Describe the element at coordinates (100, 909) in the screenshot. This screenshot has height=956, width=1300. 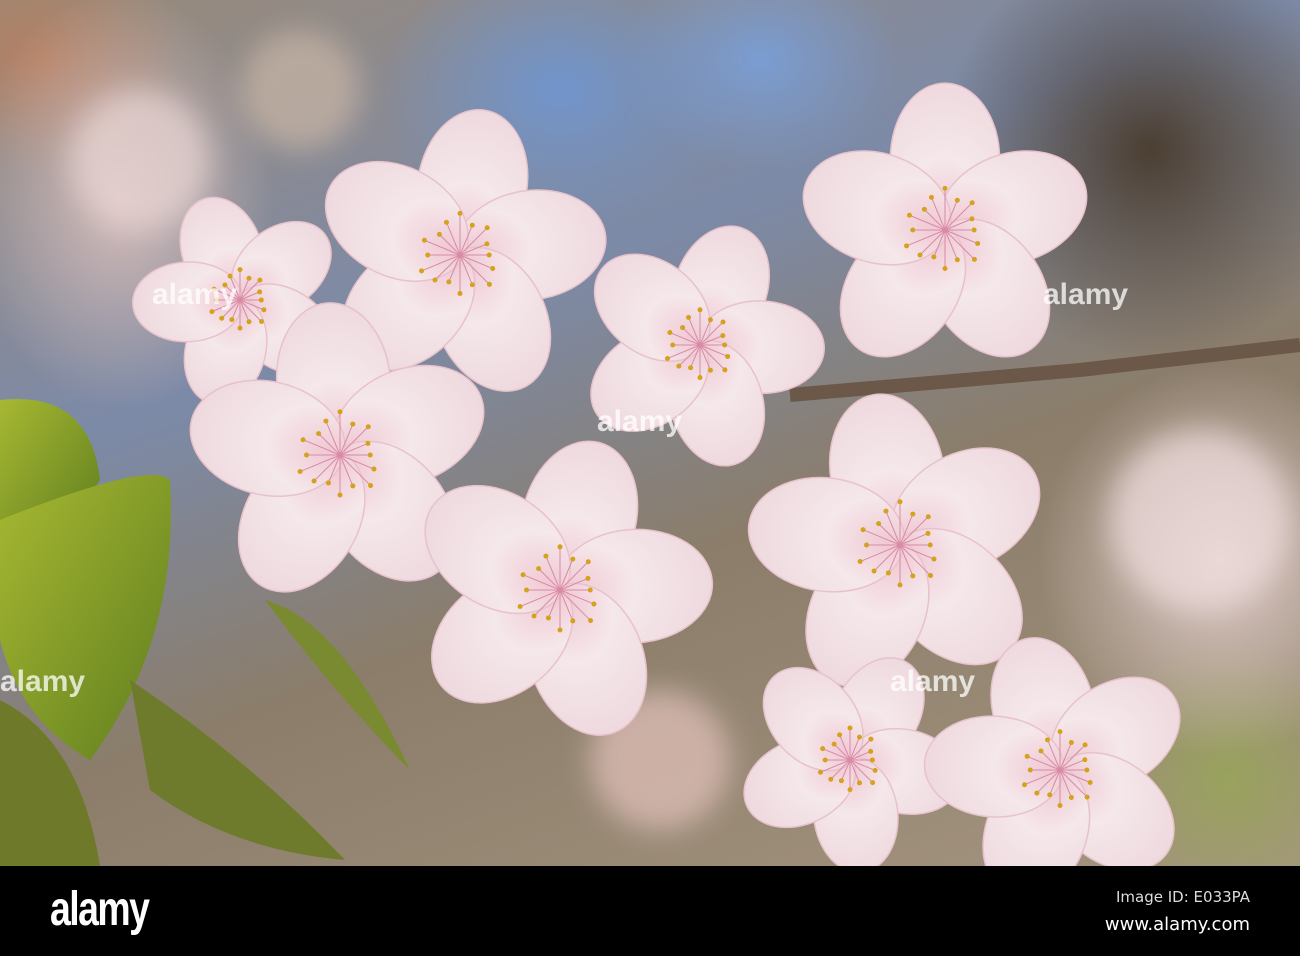
I see `alamy-logo: alamy` at that location.